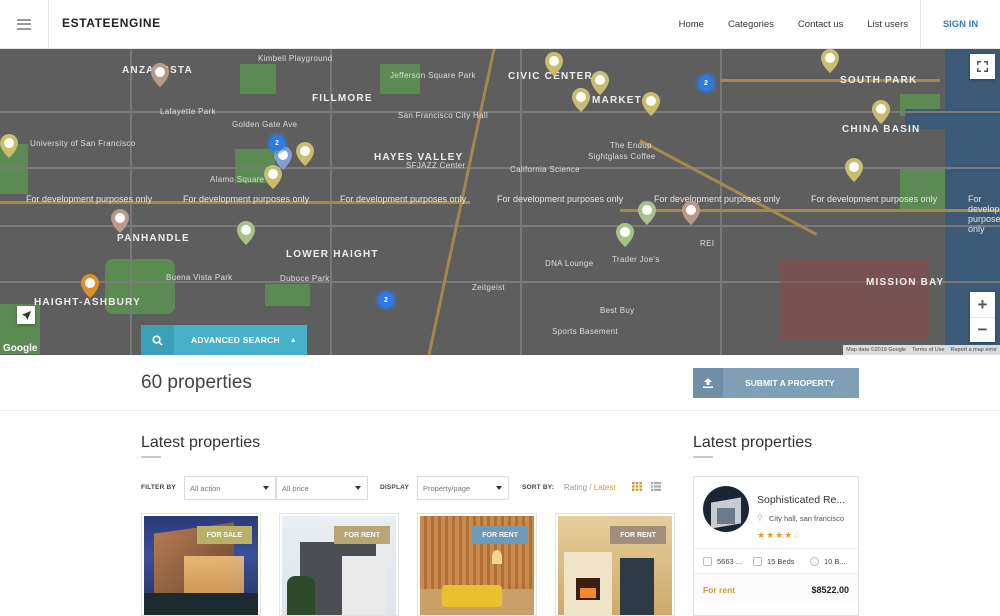 The width and height of the screenshot is (1000, 616). What do you see at coordinates (637, 486) in the screenshot?
I see `grid-view-icon` at bounding box center [637, 486].